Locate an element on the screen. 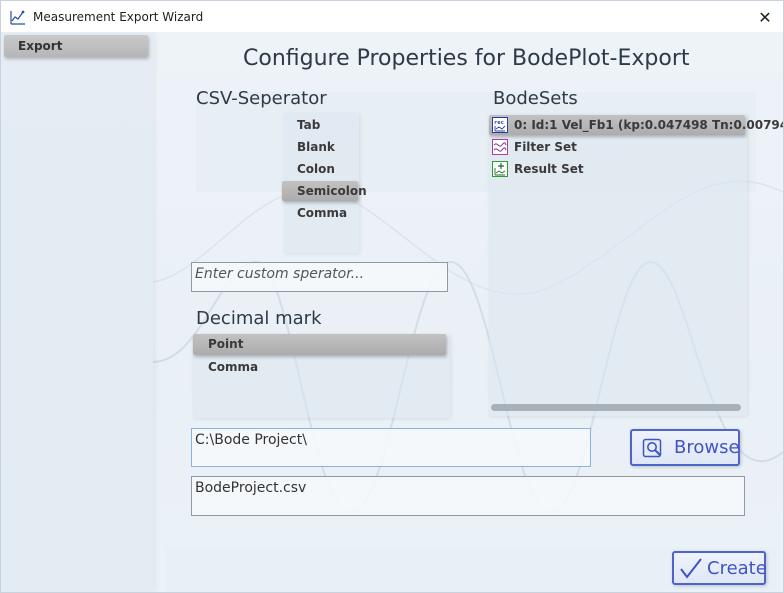 This screenshot has width=784, height=593. csv-option-semicolon: Semicolon is located at coordinates (324, 191).